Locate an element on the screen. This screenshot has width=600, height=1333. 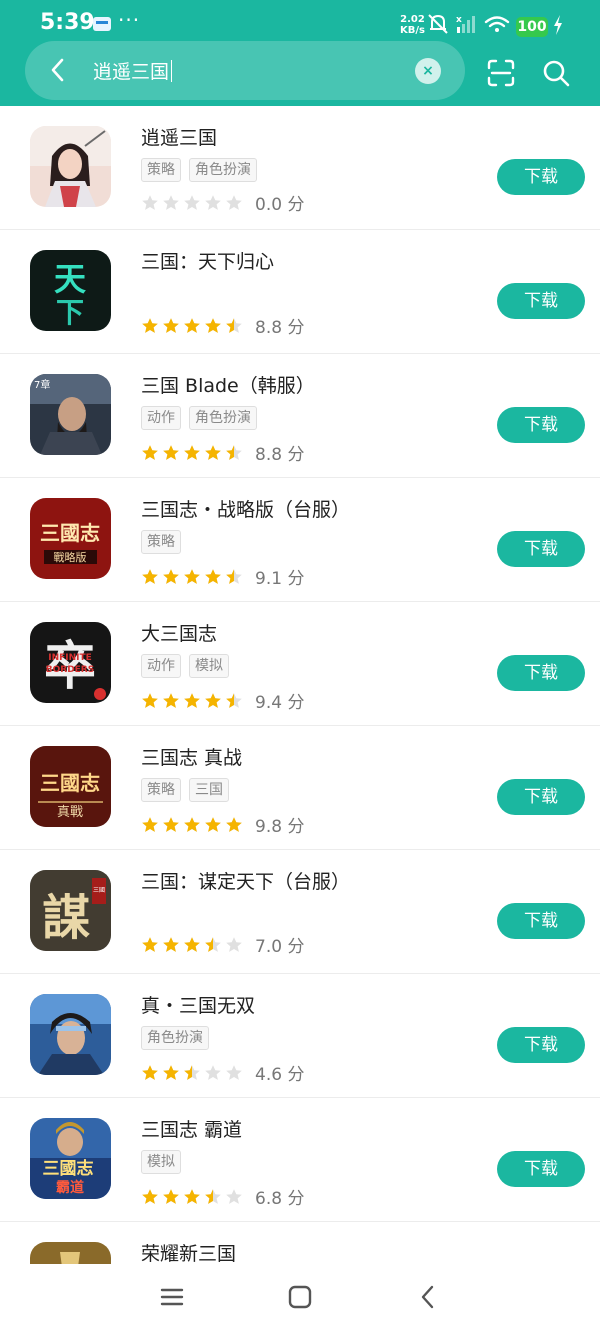
list-item: 天 下 三国：天下归心 8.8 分 下载 is located at coordinates (300, 292).